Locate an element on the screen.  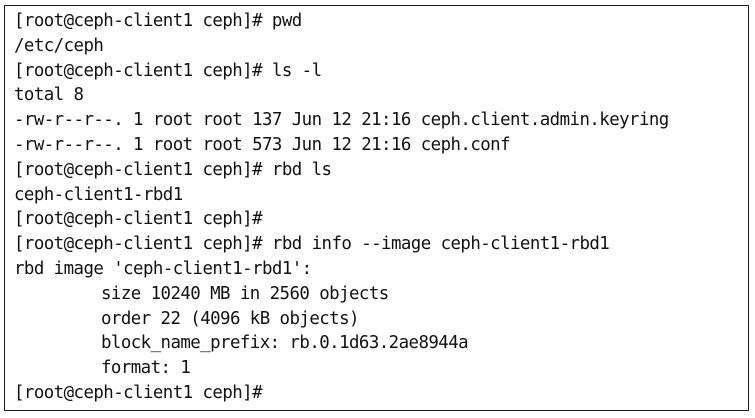
terminal-line-prompt-pwd: [root@ceph-client1 ceph]# pwd is located at coordinates (158, 21).